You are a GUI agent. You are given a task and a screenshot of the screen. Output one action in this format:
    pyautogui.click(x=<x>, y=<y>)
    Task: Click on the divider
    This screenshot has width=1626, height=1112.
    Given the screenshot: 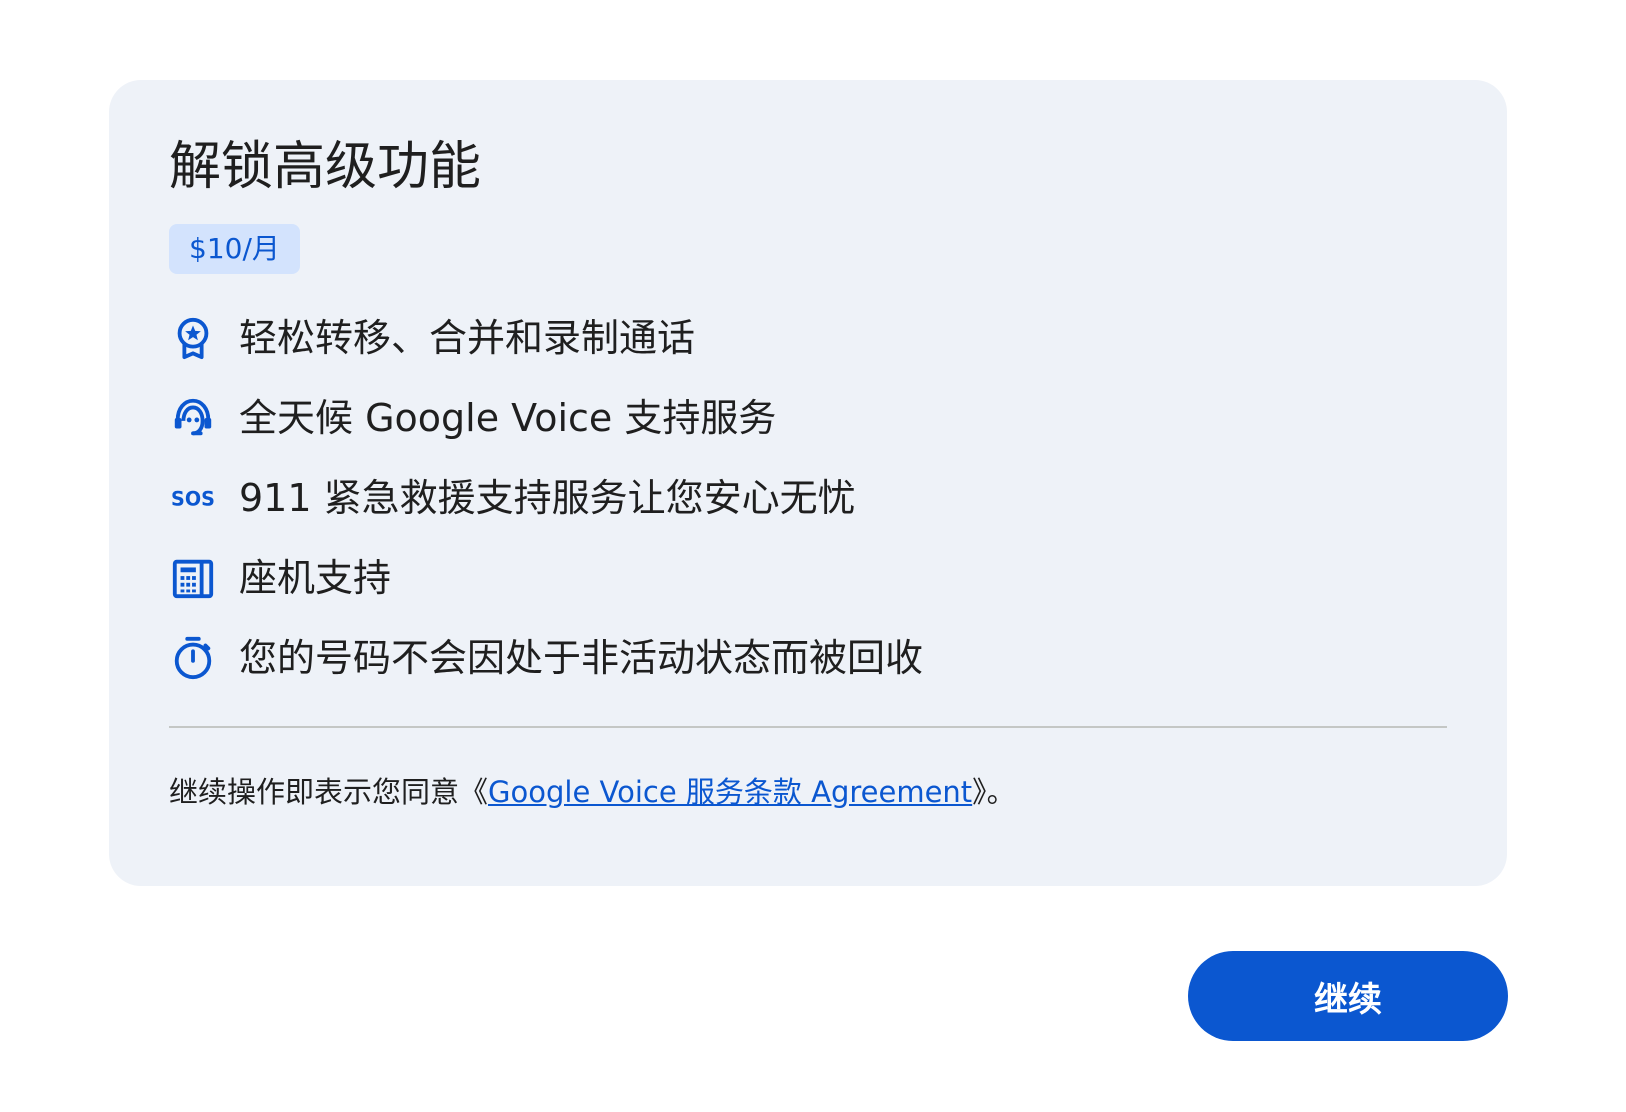 What is the action you would take?
    pyautogui.click(x=808, y=727)
    